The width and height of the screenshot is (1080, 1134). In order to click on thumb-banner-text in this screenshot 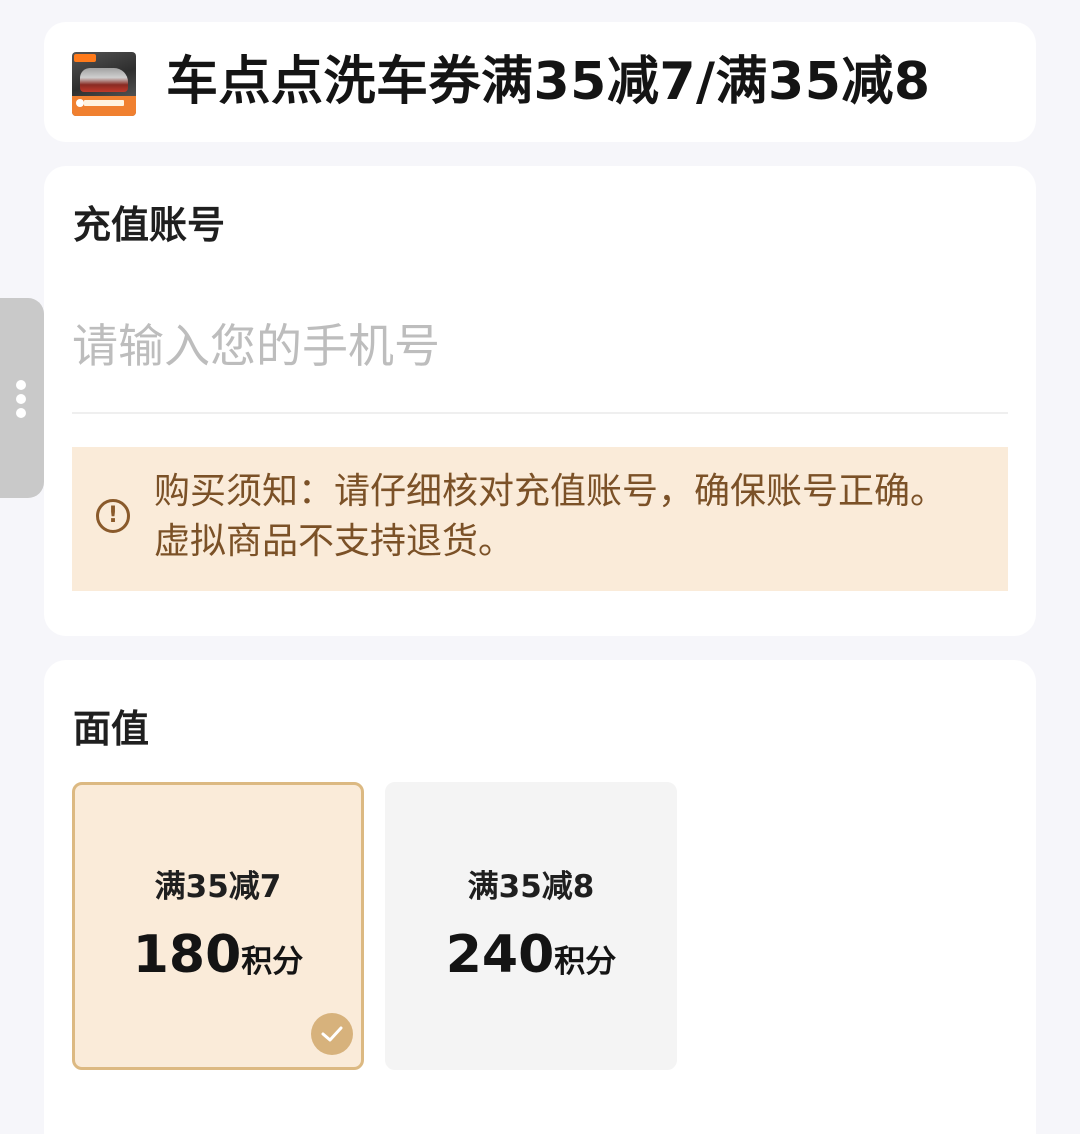, I will do `click(104, 103)`.